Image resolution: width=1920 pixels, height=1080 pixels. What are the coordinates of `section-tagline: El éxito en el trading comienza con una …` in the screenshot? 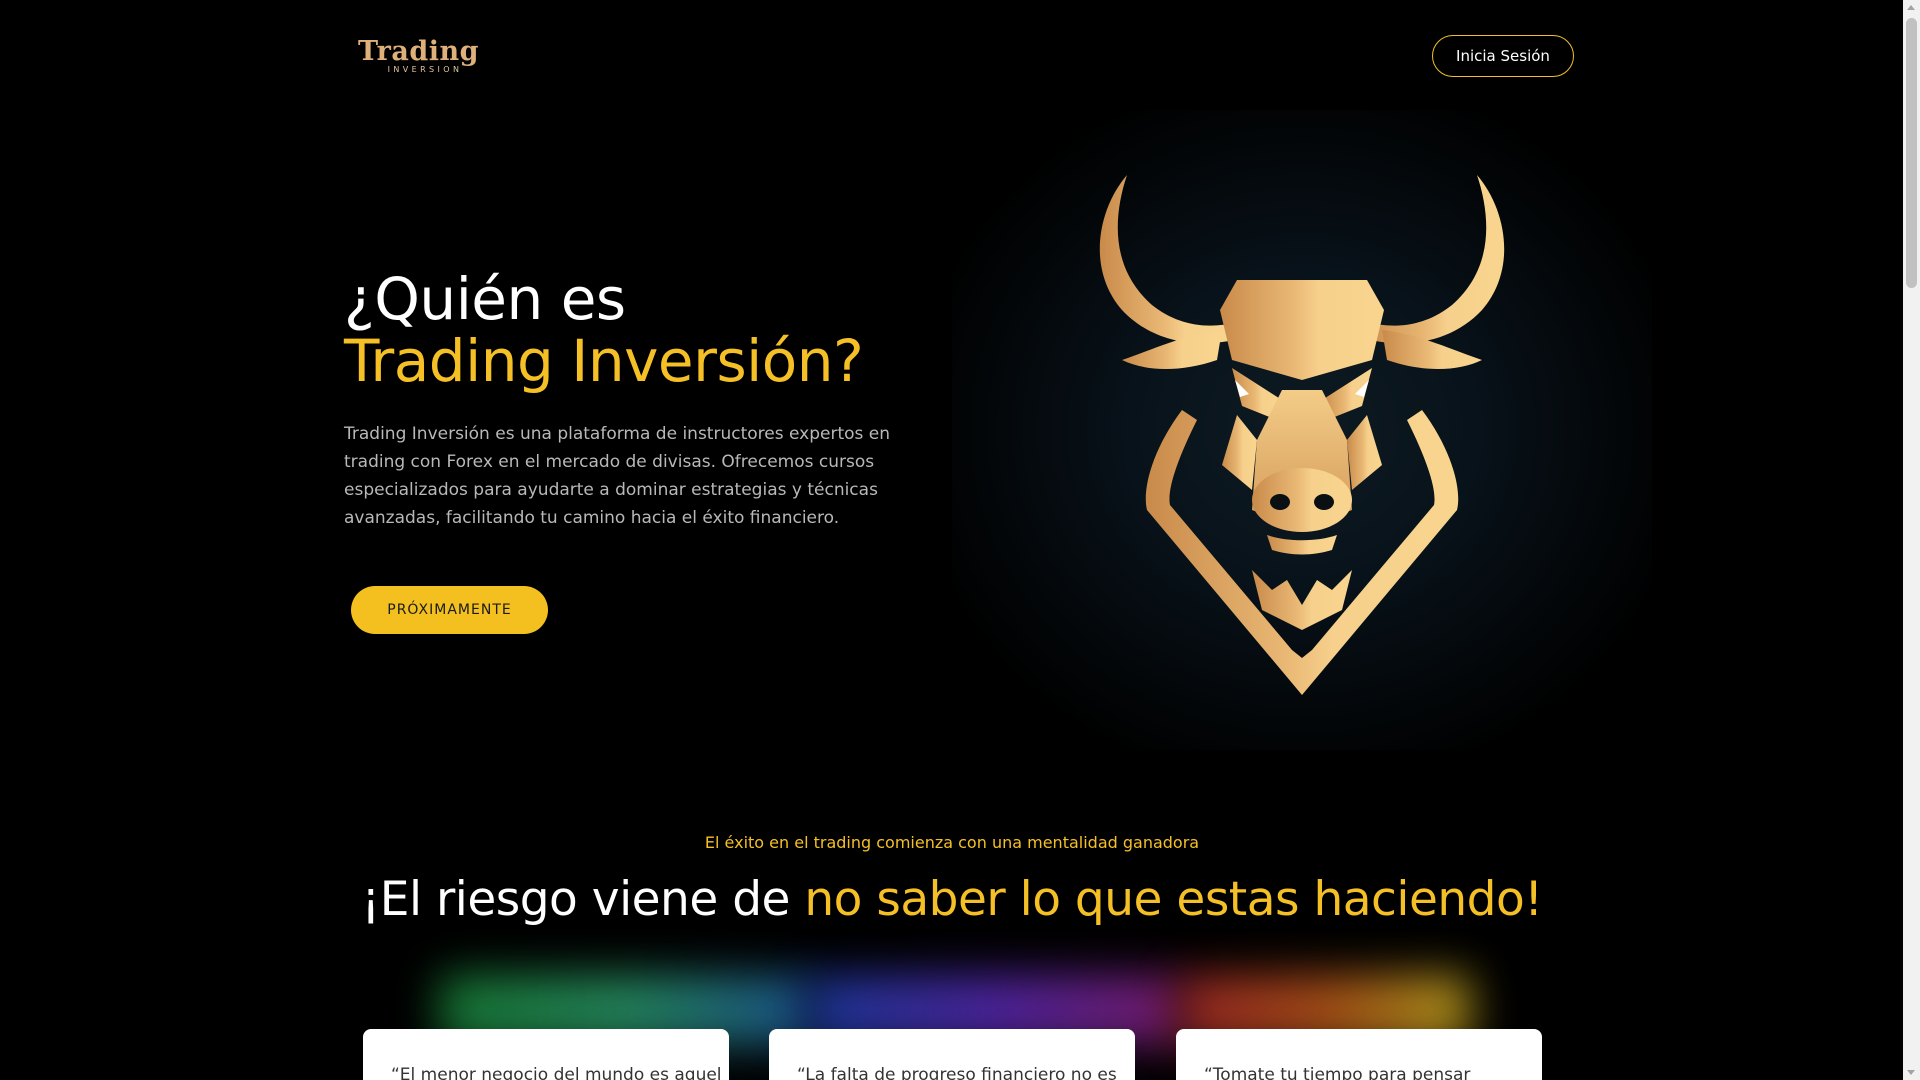 It's located at (952, 842).